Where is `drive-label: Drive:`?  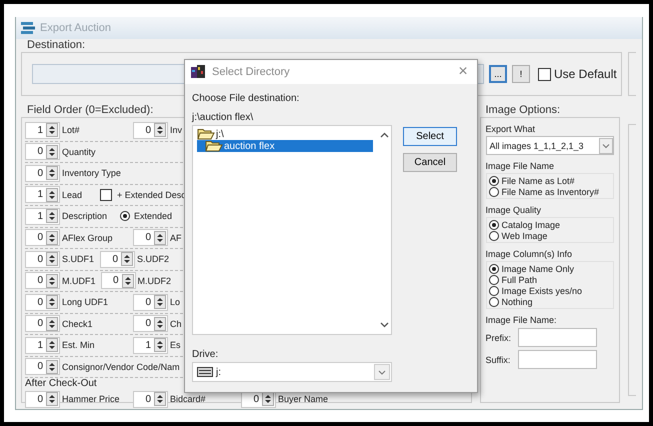 drive-label: Drive: is located at coordinates (206, 354).